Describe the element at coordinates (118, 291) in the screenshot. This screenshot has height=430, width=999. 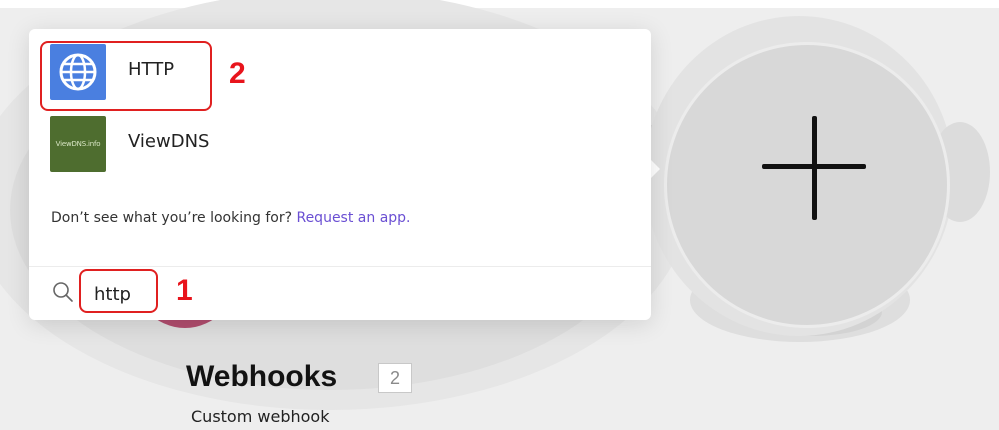
I see `annotation-box-search` at that location.